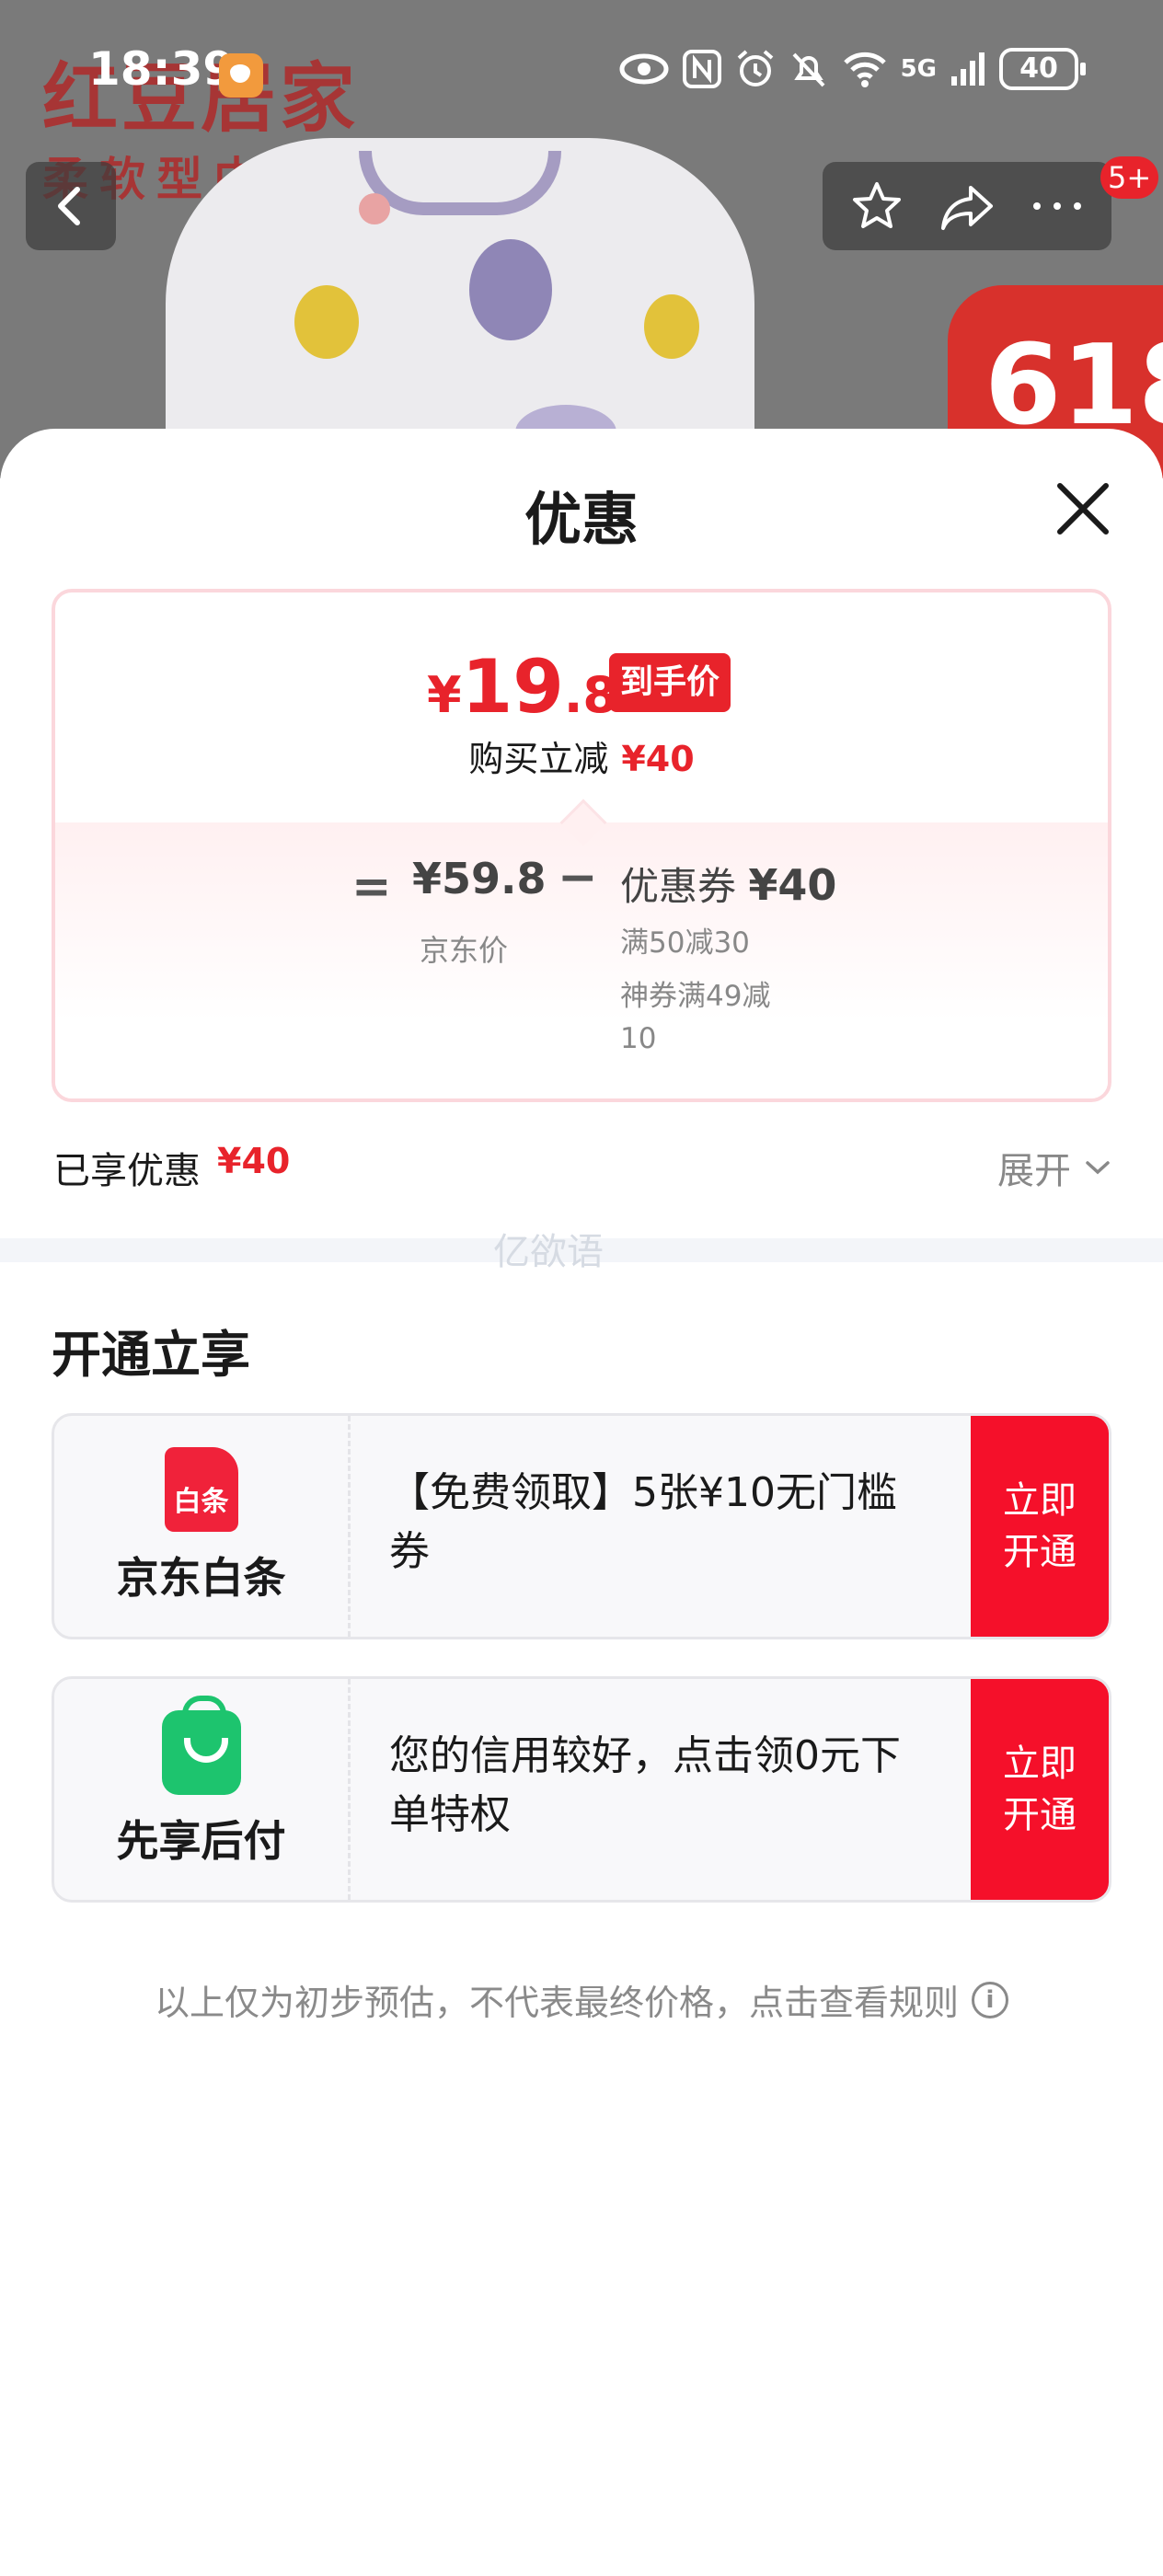 This screenshot has height=2576, width=1163. I want to click on back-button, so click(71, 206).